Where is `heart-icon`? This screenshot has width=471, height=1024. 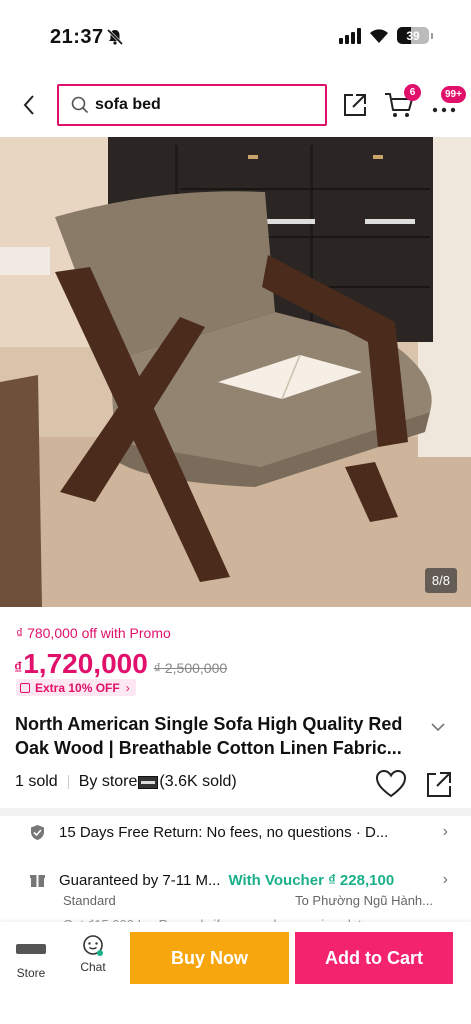
heart-icon is located at coordinates (391, 783).